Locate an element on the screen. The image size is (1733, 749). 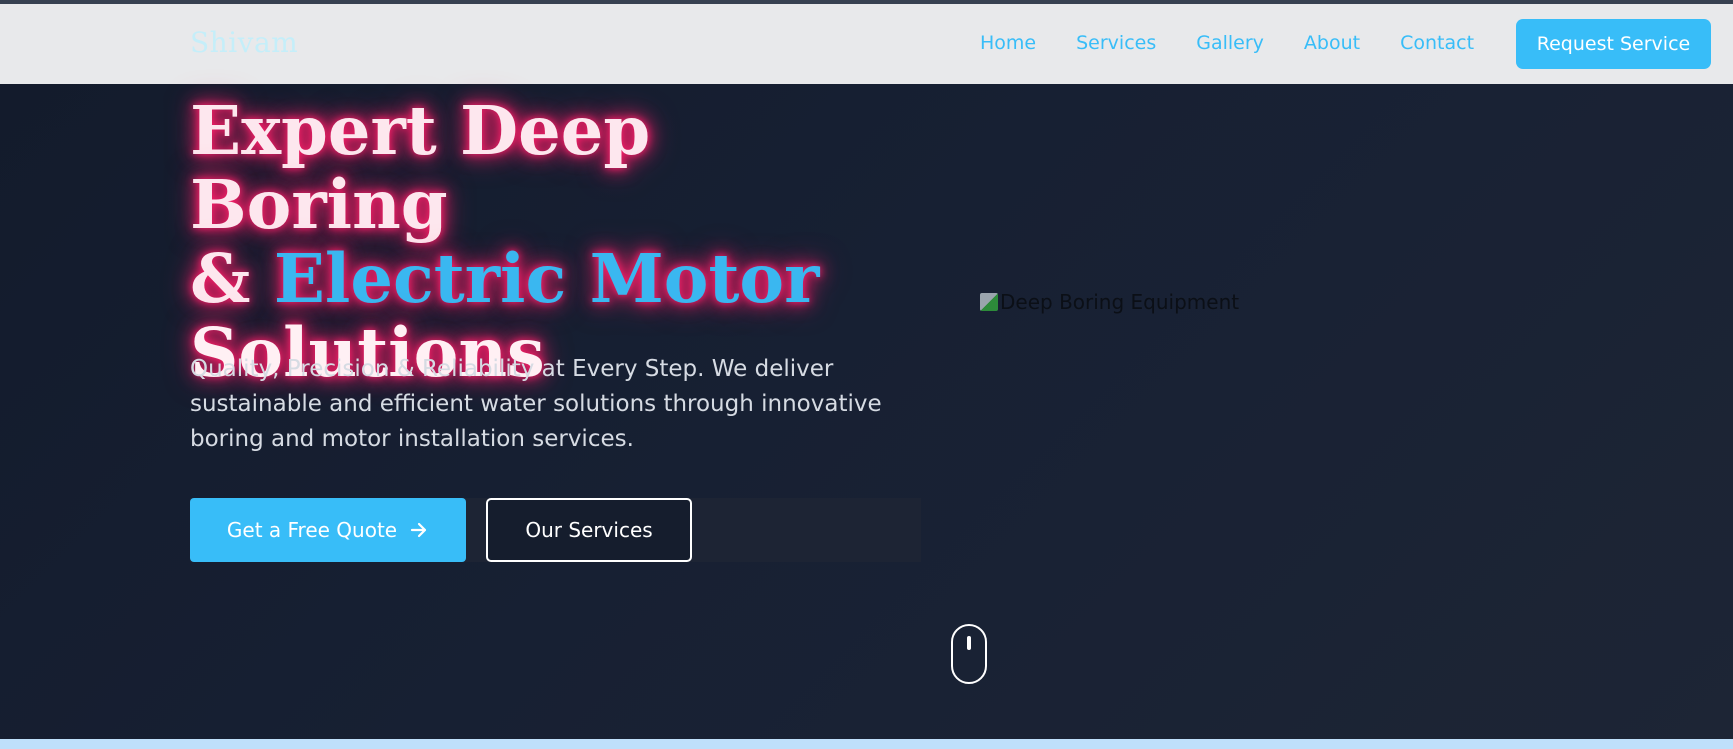
mouse-wheel is located at coordinates (969, 643).